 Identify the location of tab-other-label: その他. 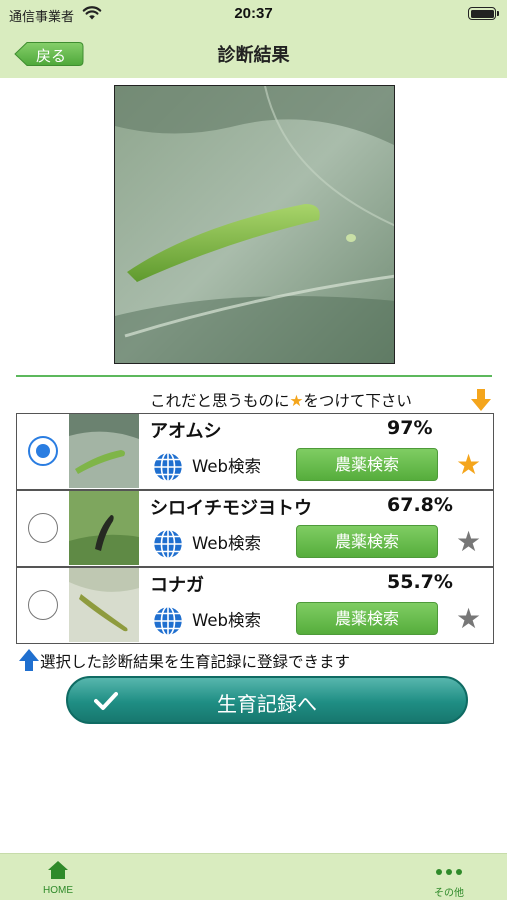
(449, 893).